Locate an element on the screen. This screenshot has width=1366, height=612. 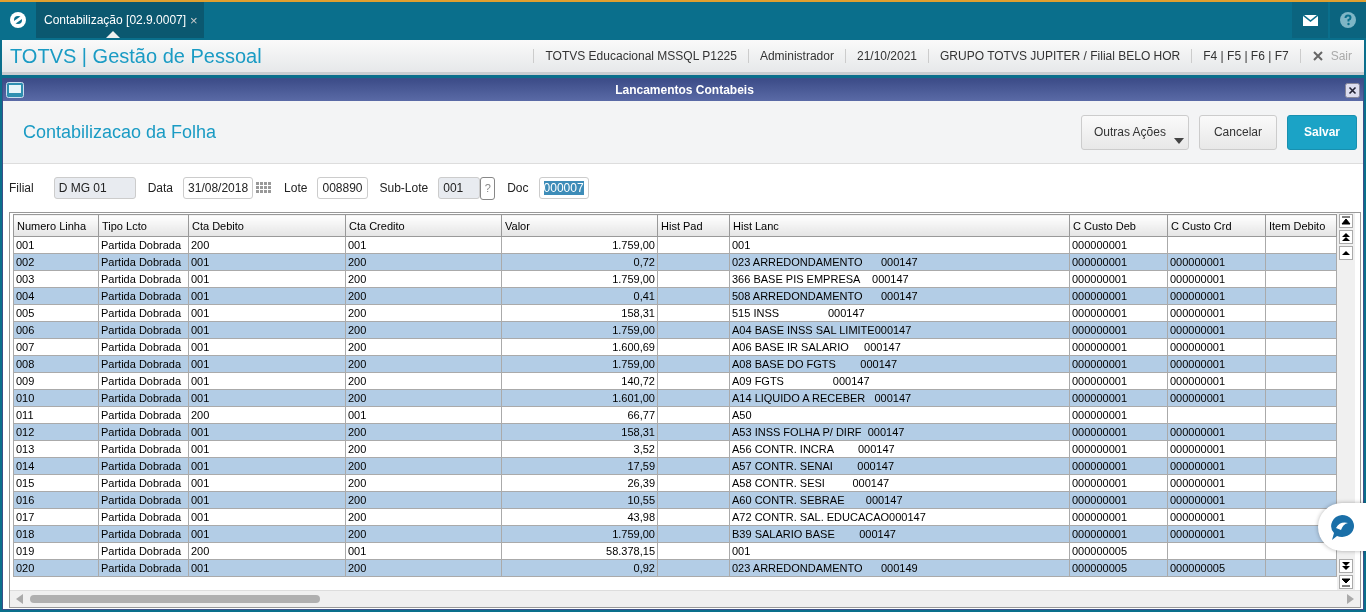
input-field: 000007 is located at coordinates (563, 188).